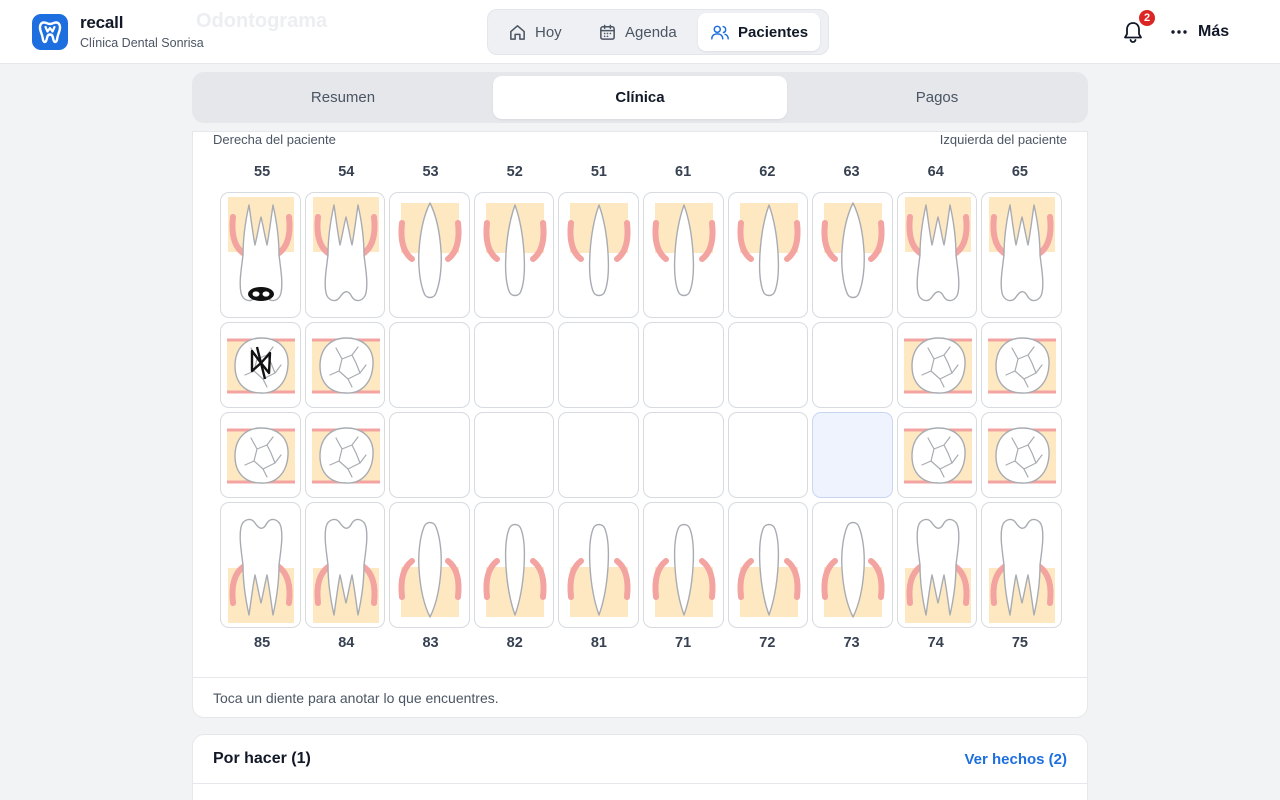 This screenshot has width=1280, height=800. I want to click on tooth-82-side-cell, so click(514, 565).